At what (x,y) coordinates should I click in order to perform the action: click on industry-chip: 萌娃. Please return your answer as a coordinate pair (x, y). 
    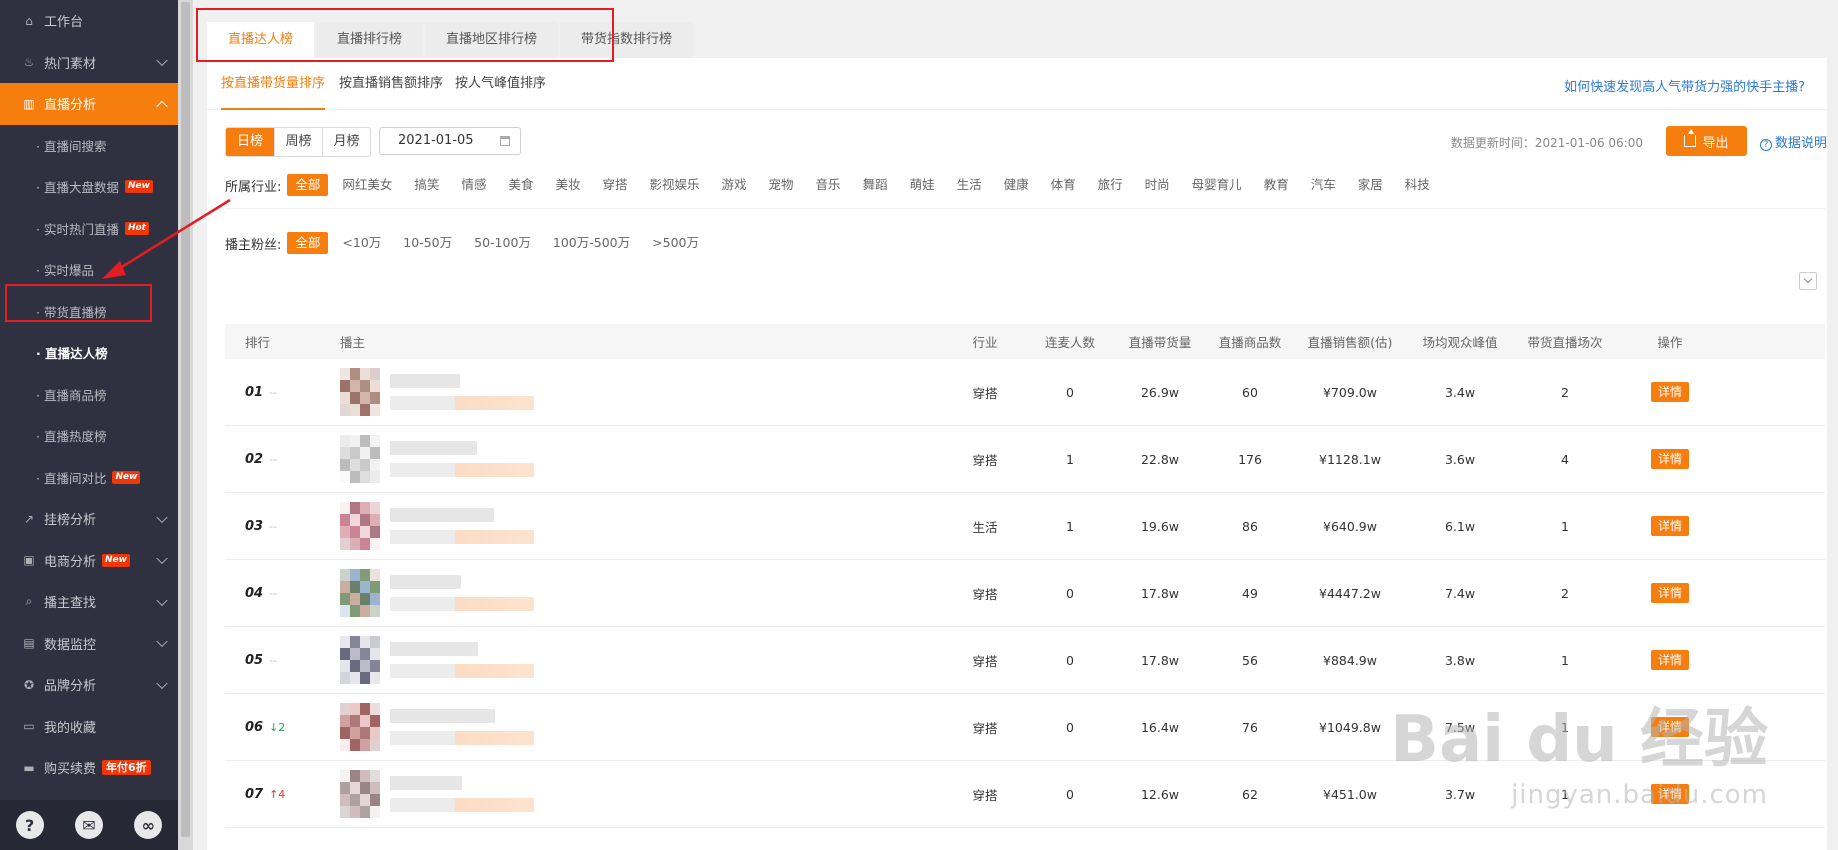
    Looking at the image, I should click on (922, 185).